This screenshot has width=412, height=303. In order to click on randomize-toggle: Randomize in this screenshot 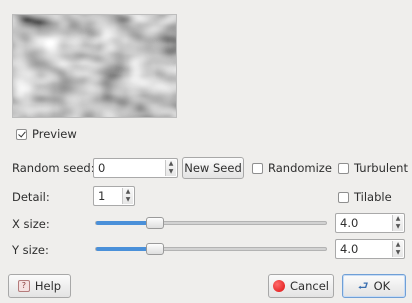, I will do `click(292, 168)`.